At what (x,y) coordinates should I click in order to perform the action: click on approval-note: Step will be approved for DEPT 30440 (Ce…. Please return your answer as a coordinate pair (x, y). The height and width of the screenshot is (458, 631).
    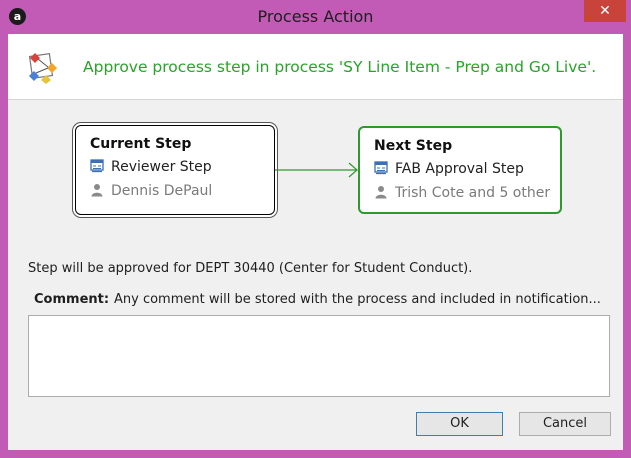
    Looking at the image, I should click on (250, 268).